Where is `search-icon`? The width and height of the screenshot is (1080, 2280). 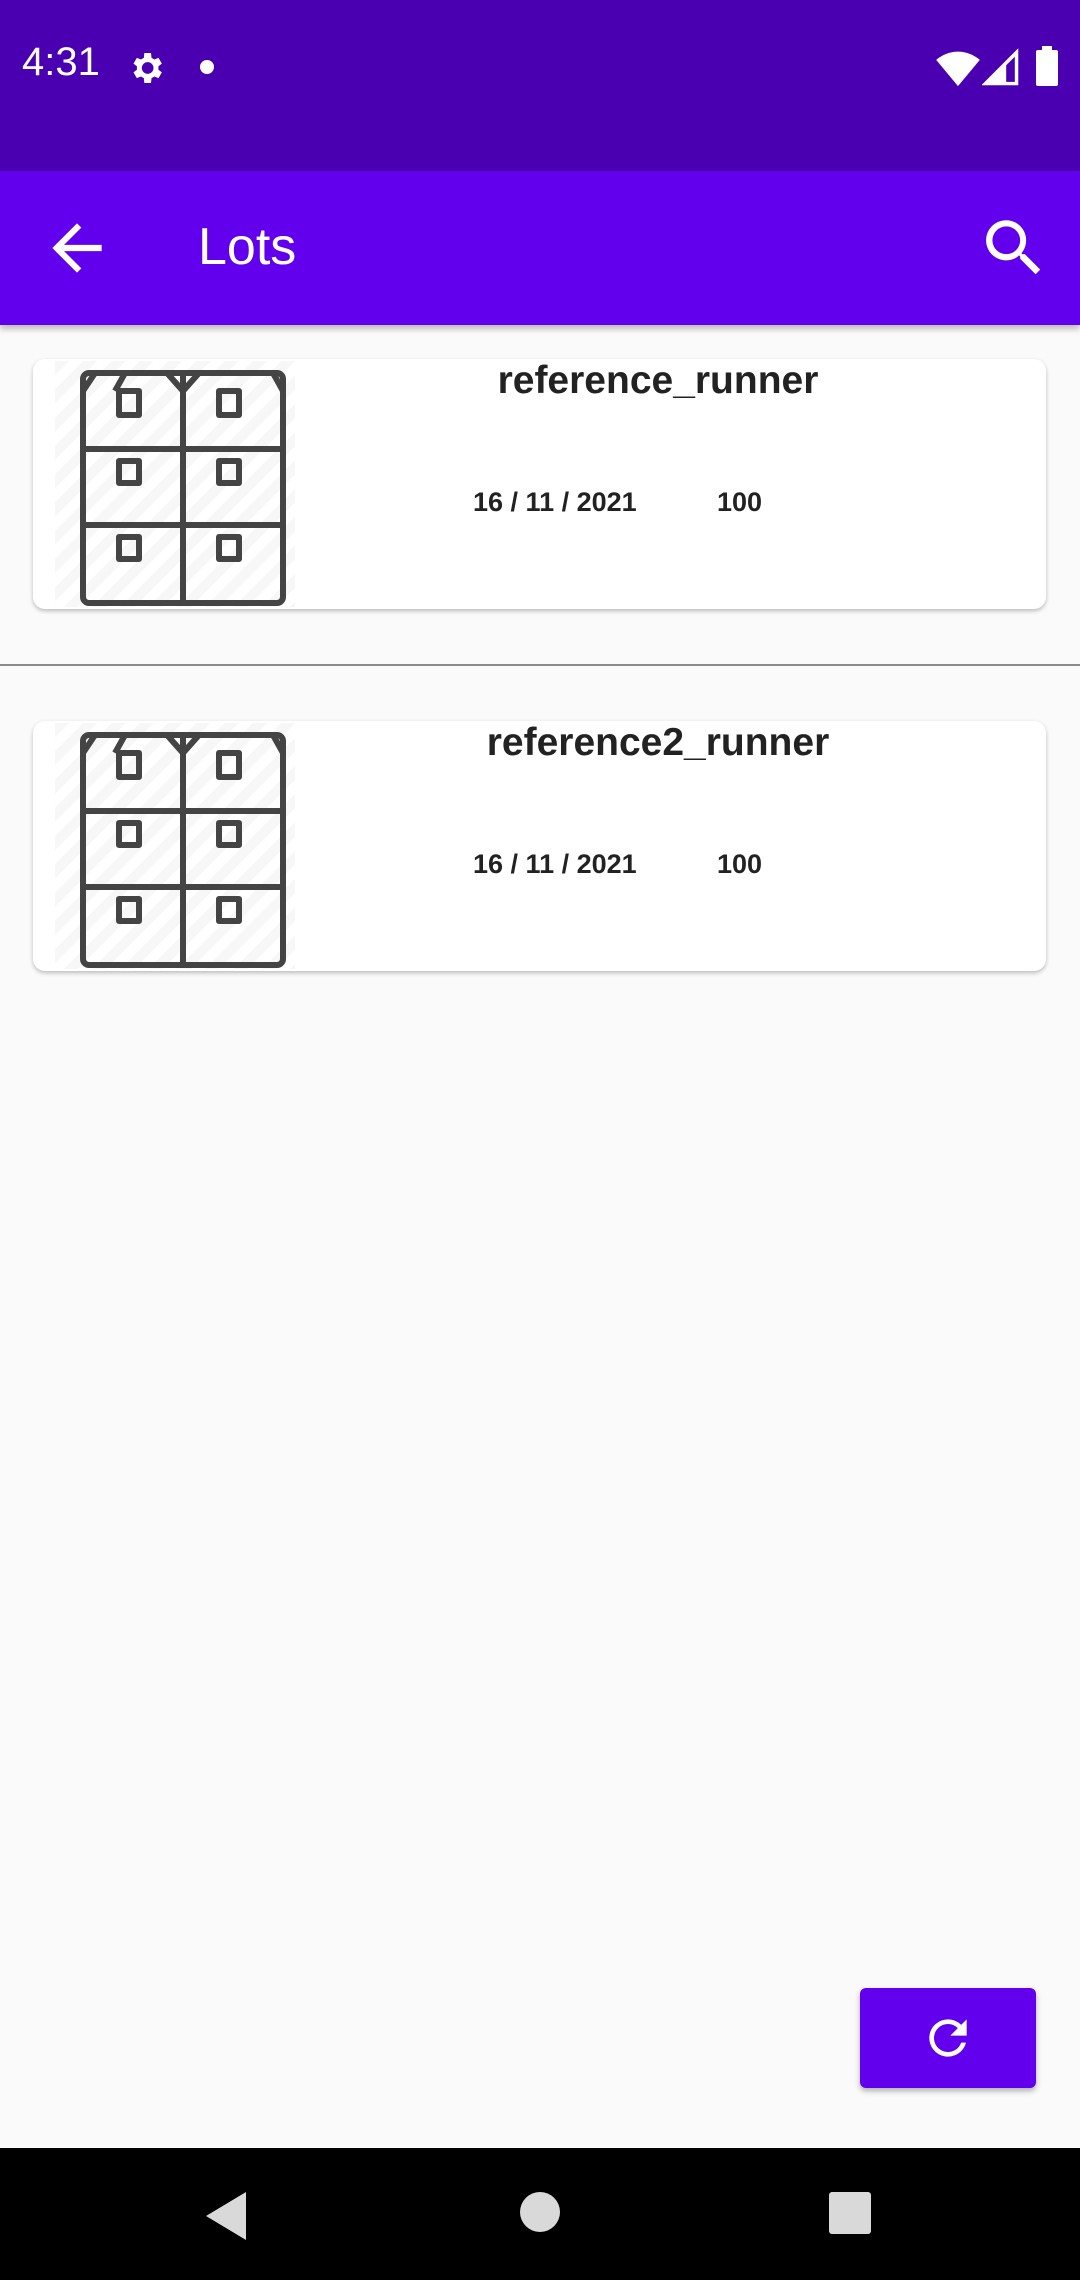
search-icon is located at coordinates (1014, 248).